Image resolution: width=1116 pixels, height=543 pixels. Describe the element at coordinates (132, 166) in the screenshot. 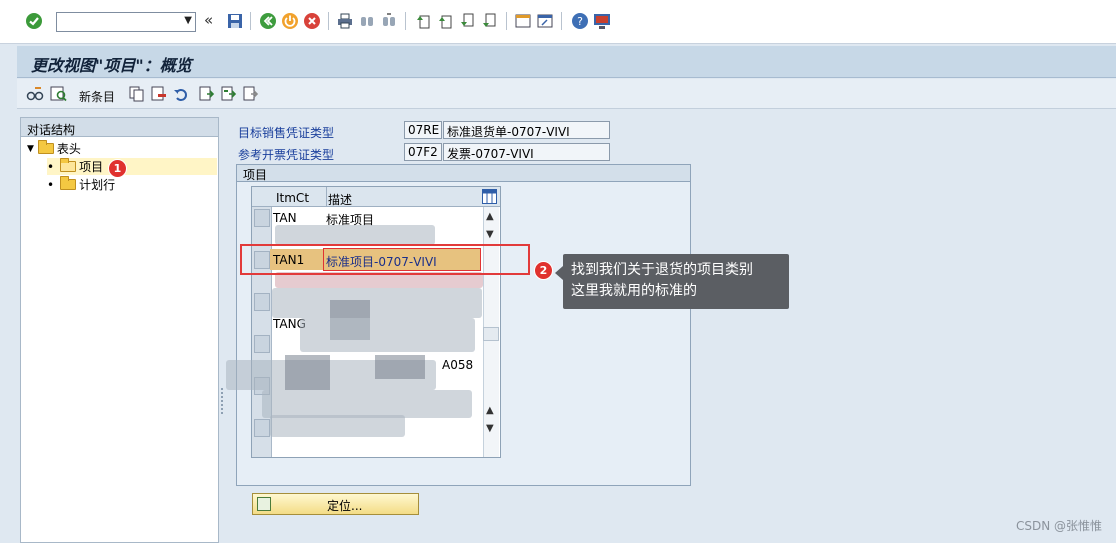

I see `tree-node-items: • 项目` at that location.